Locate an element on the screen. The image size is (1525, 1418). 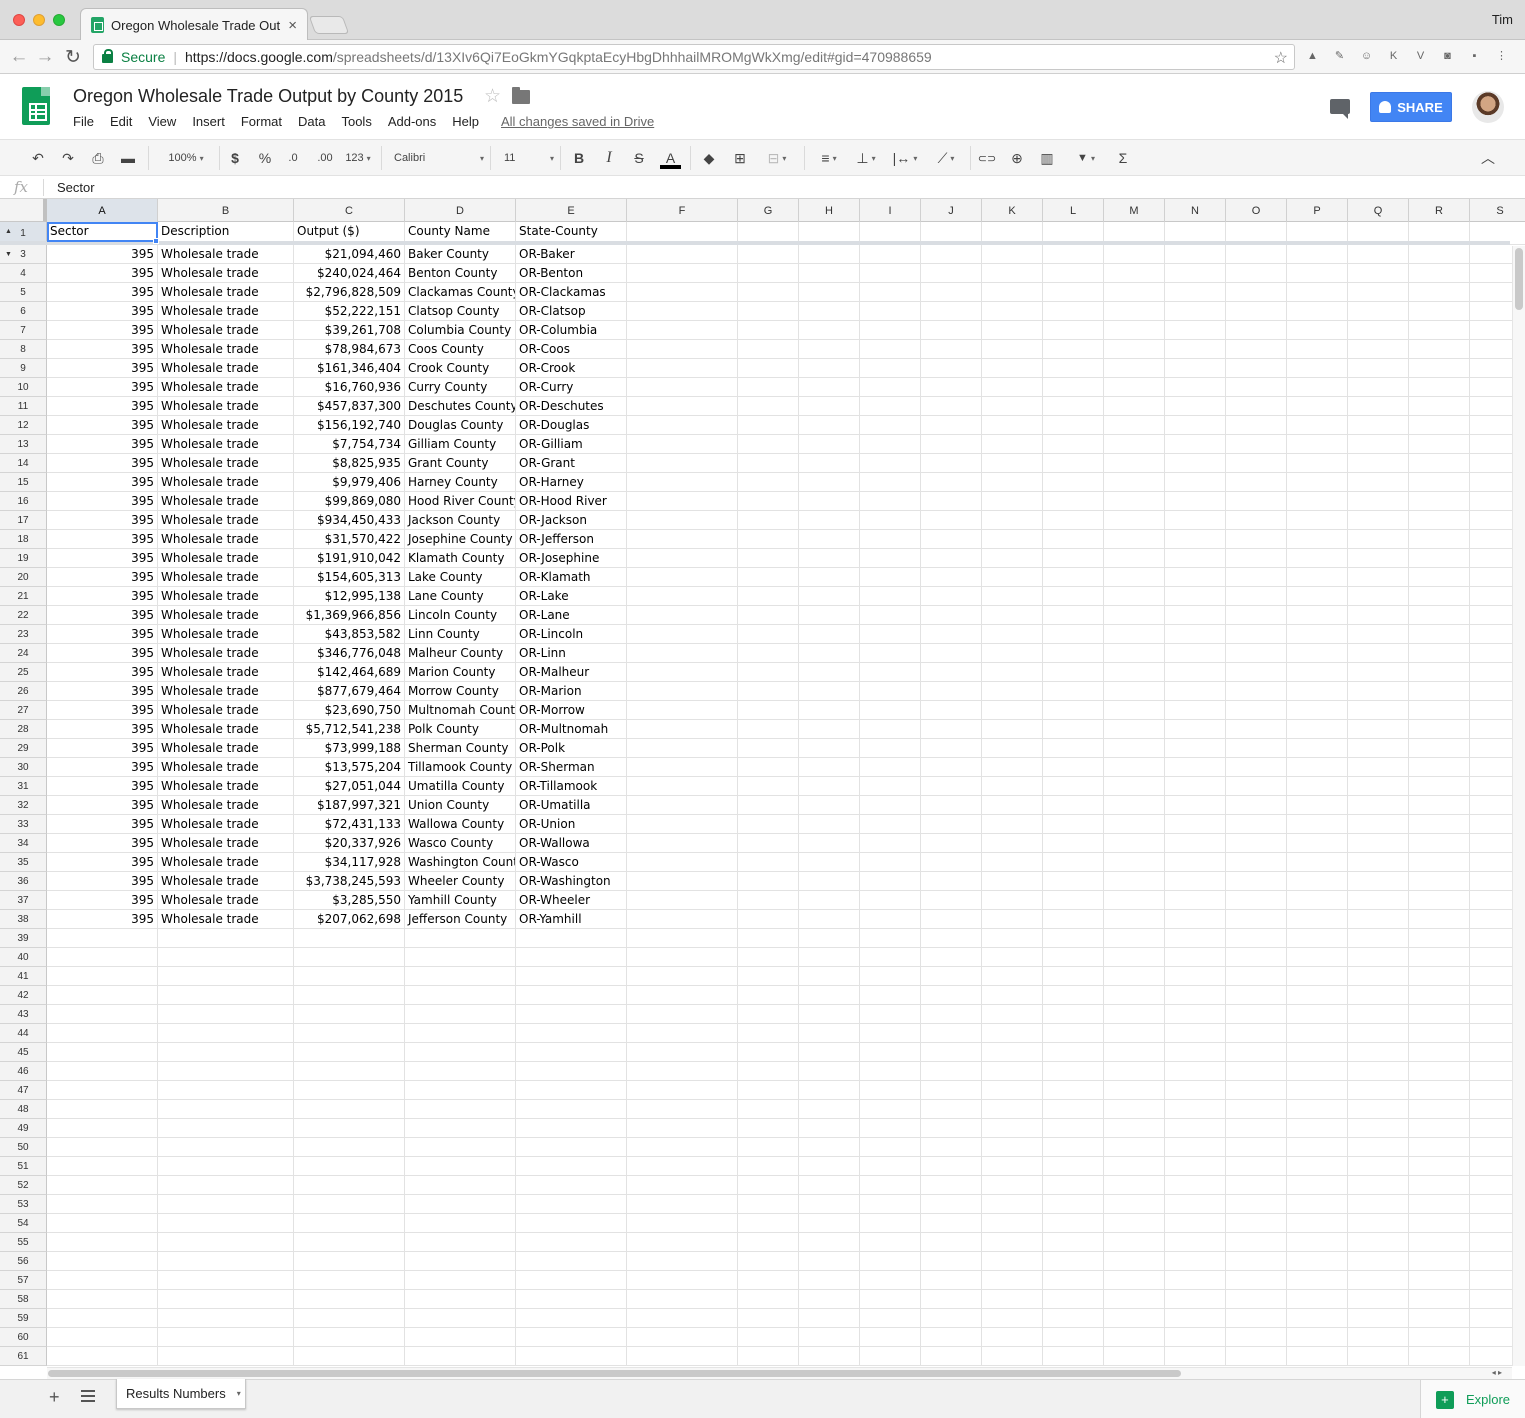
cell: $27,051,044 is located at coordinates (349, 786).